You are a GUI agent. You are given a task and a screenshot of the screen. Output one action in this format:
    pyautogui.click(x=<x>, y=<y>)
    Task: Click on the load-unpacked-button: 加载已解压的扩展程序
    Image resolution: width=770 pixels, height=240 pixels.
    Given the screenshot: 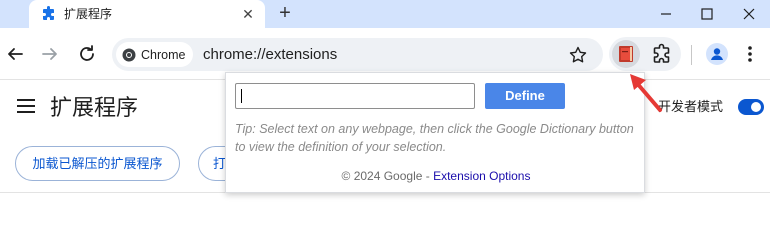 What is the action you would take?
    pyautogui.click(x=97, y=163)
    